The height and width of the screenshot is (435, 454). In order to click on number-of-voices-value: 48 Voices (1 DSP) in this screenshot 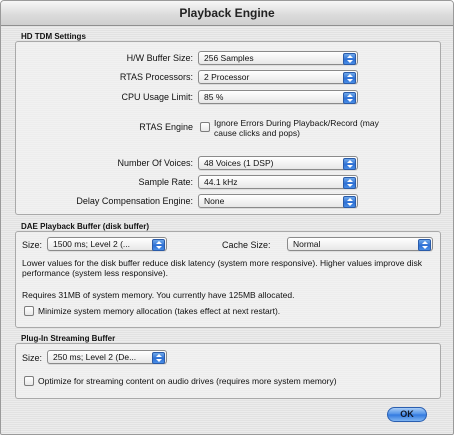, I will do `click(239, 163)`.